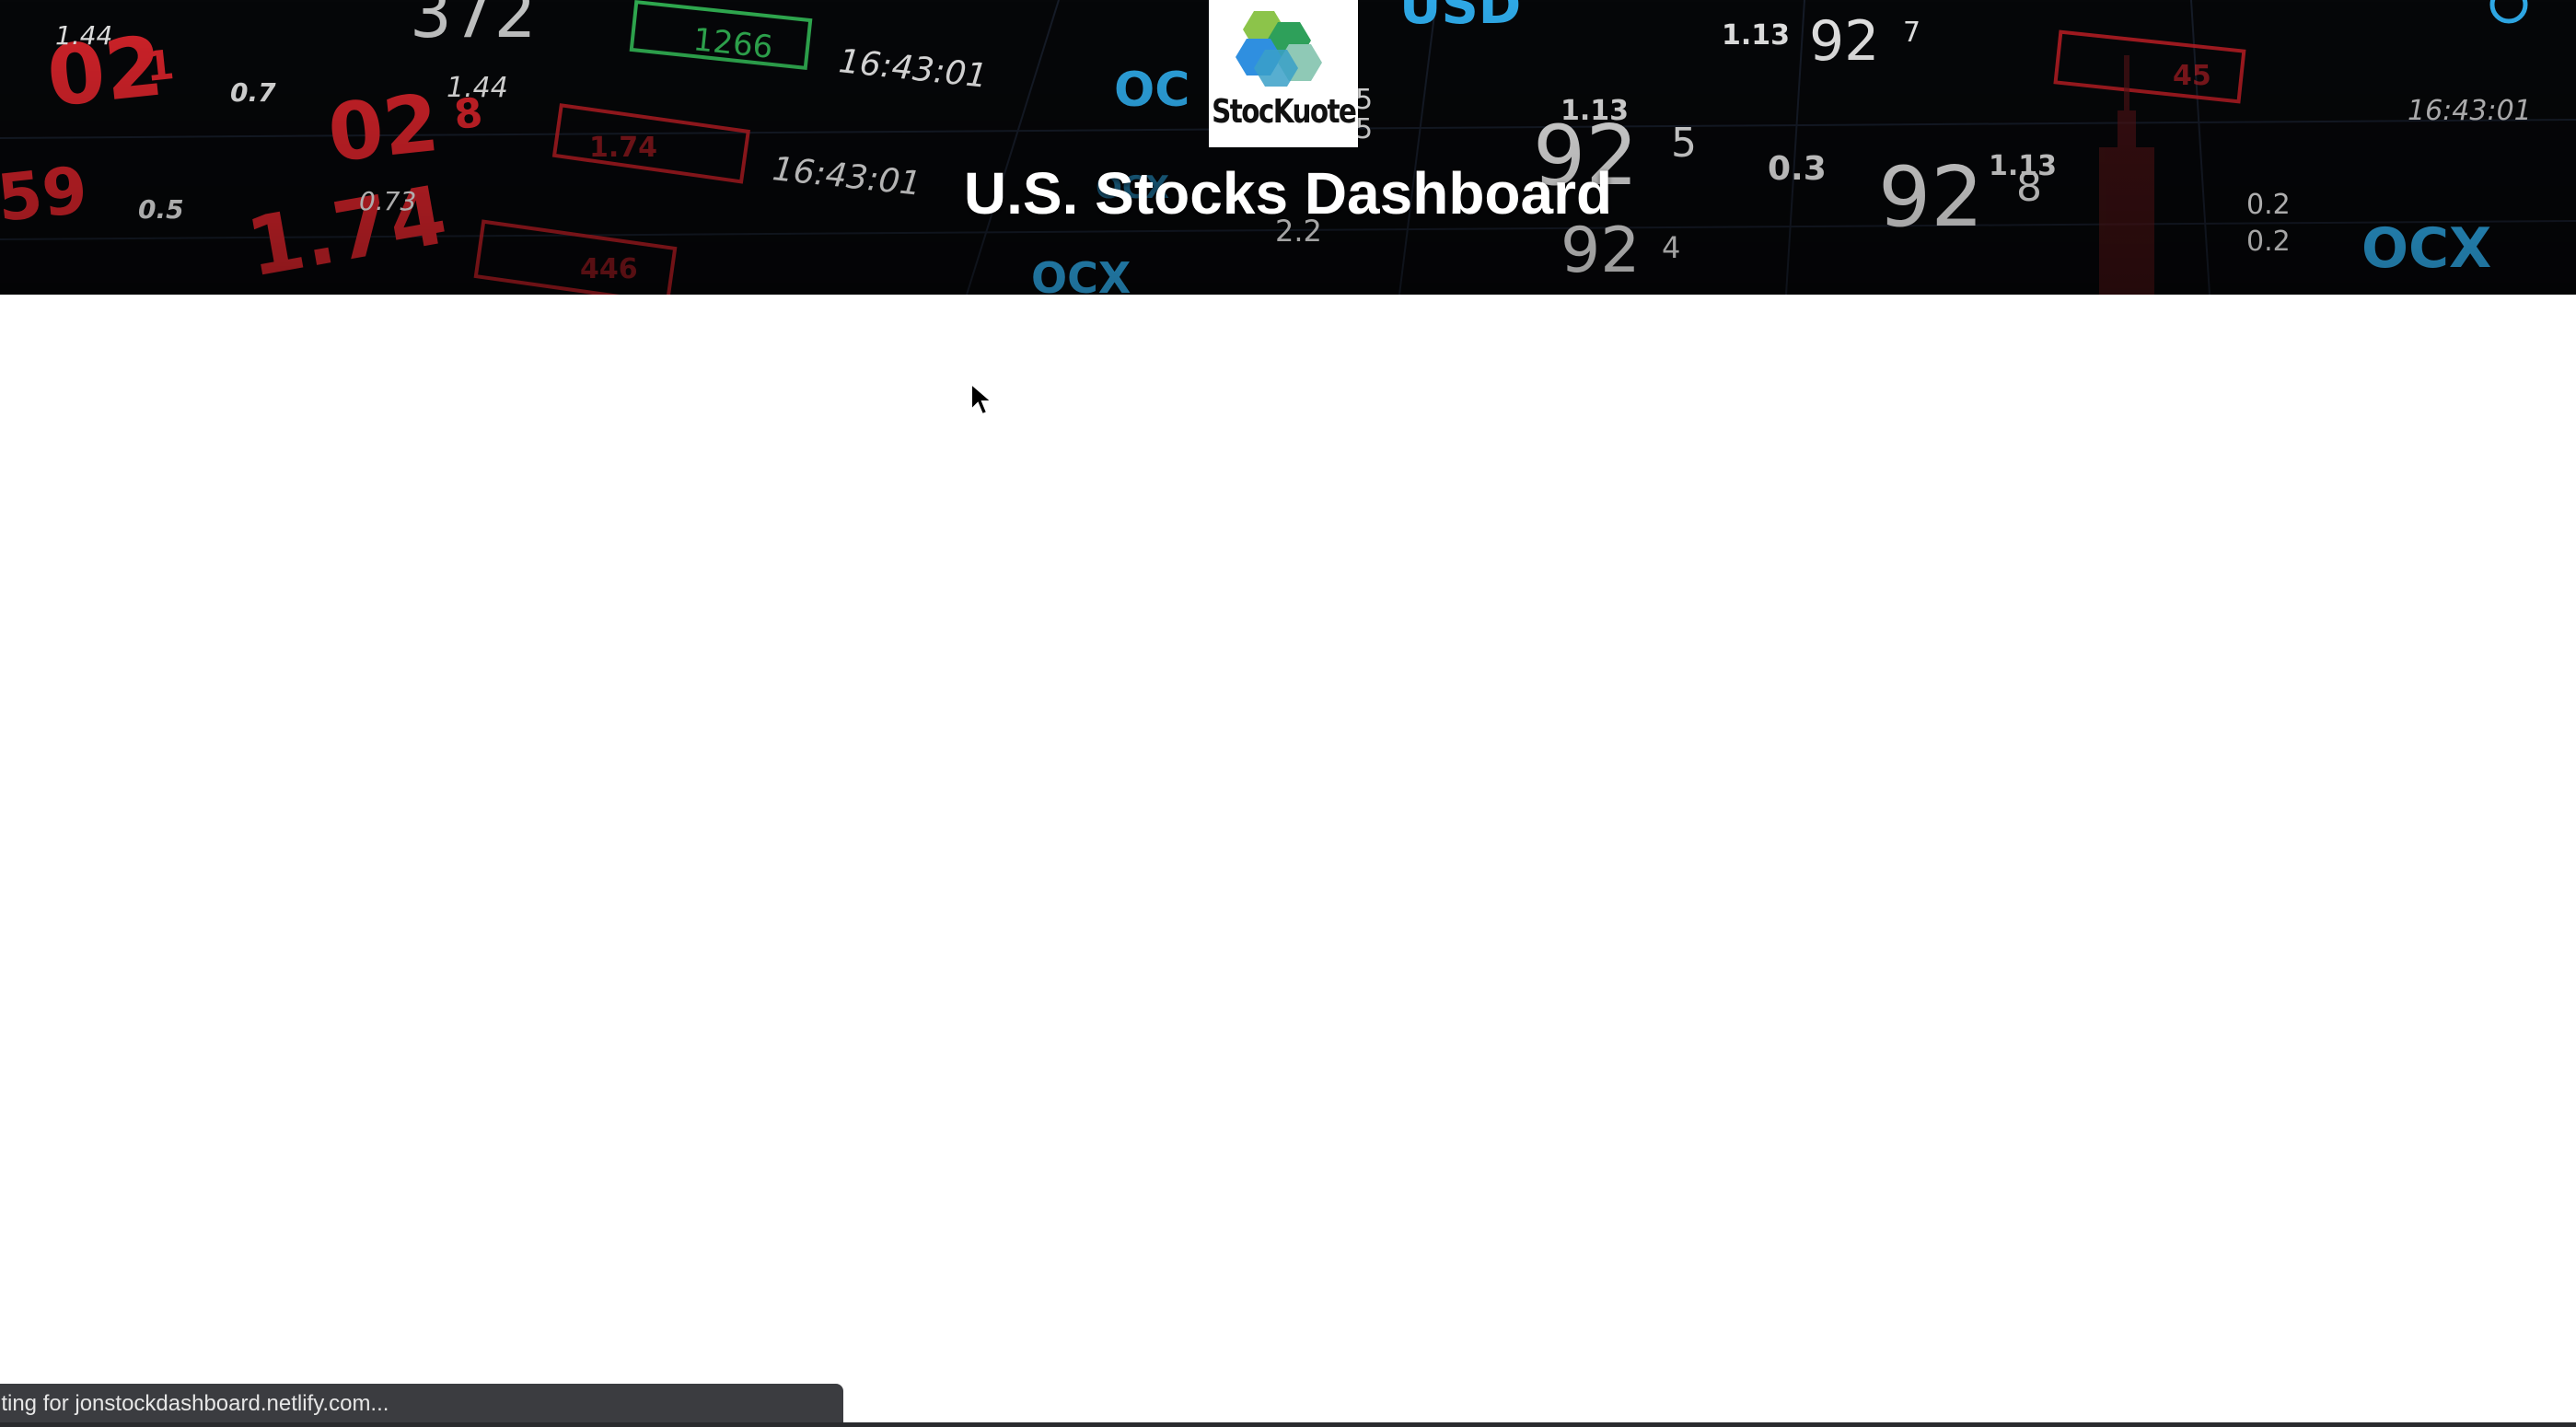  Describe the element at coordinates (1279, 49) in the screenshot. I see `stockuote-hexagon-logo-icon` at that location.